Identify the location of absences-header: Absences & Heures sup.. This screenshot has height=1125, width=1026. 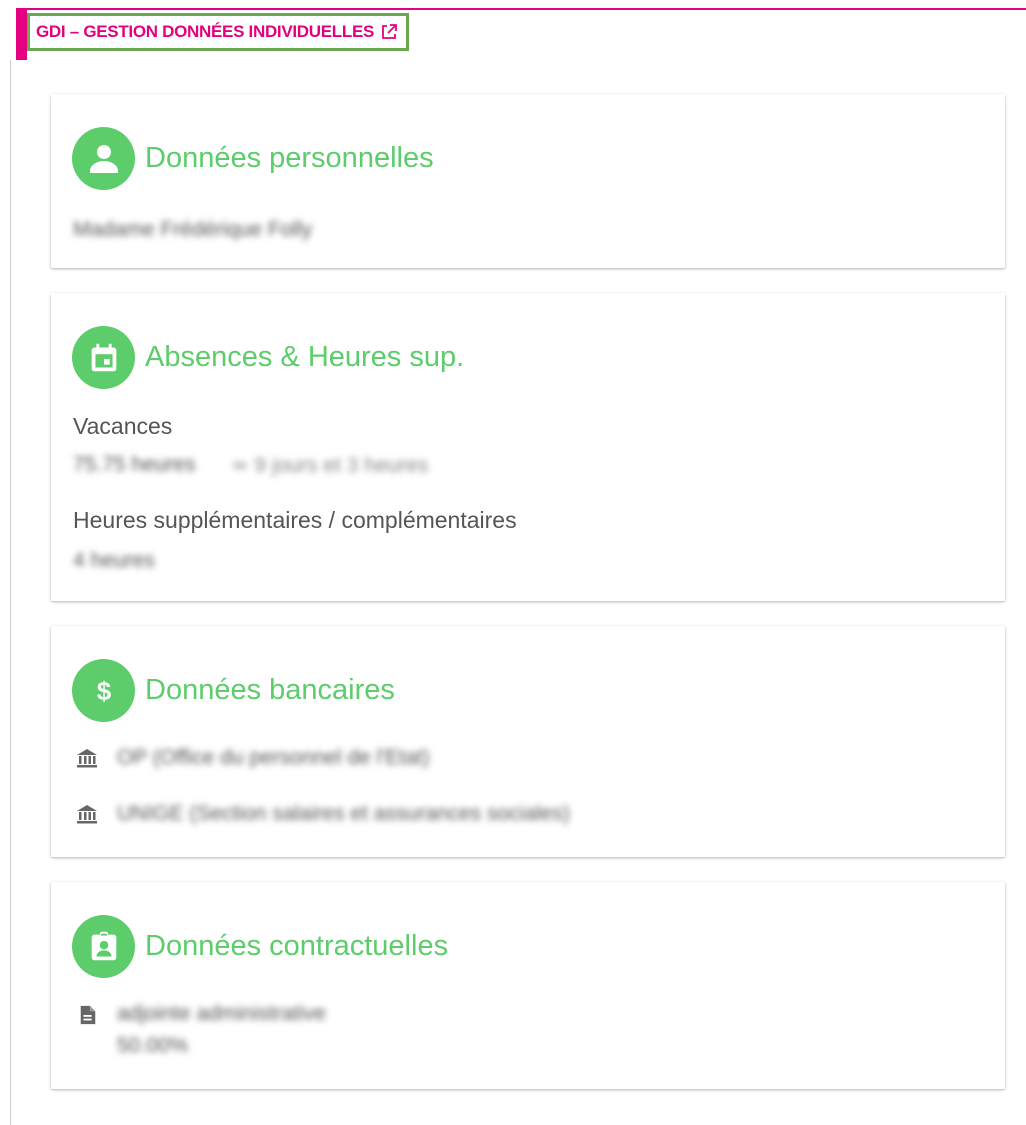
(268, 357).